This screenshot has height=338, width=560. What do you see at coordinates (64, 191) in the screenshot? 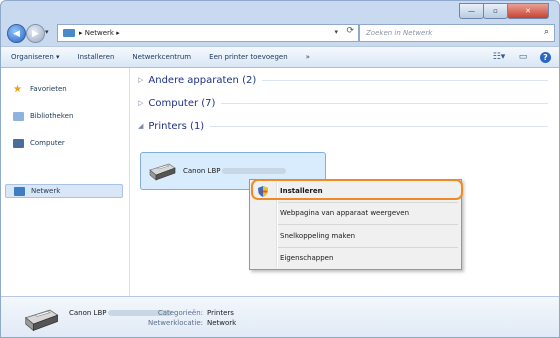
I see `sidebar-item-network: Netwerk` at bounding box center [64, 191].